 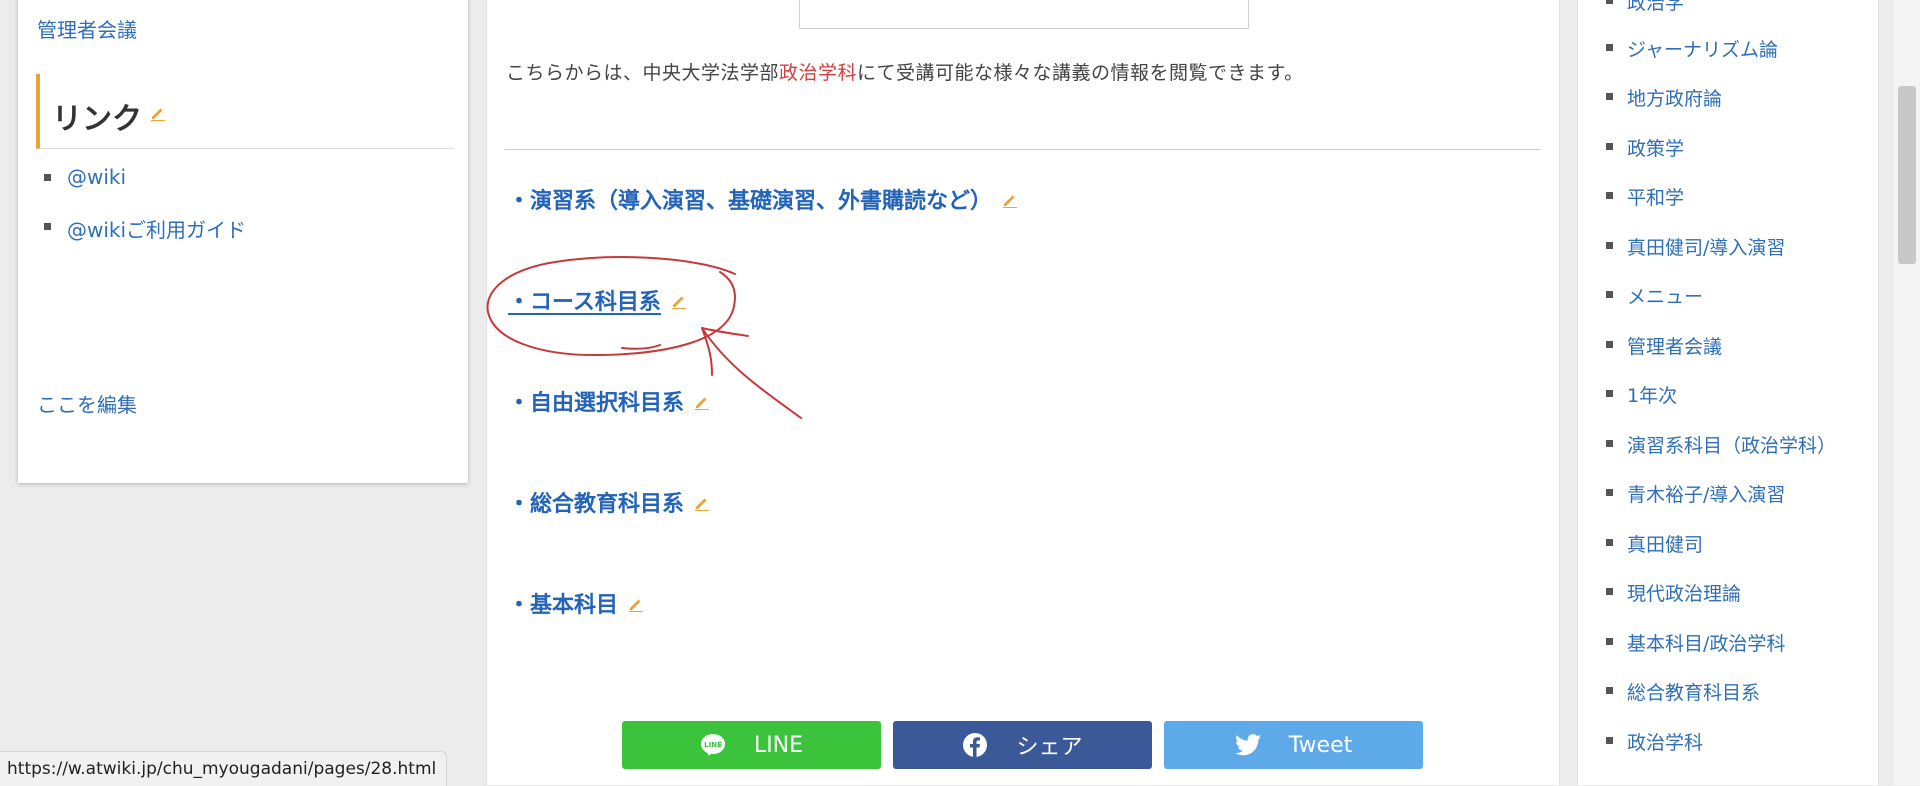 I want to click on line-share-button: LINE LINE, so click(x=751, y=745).